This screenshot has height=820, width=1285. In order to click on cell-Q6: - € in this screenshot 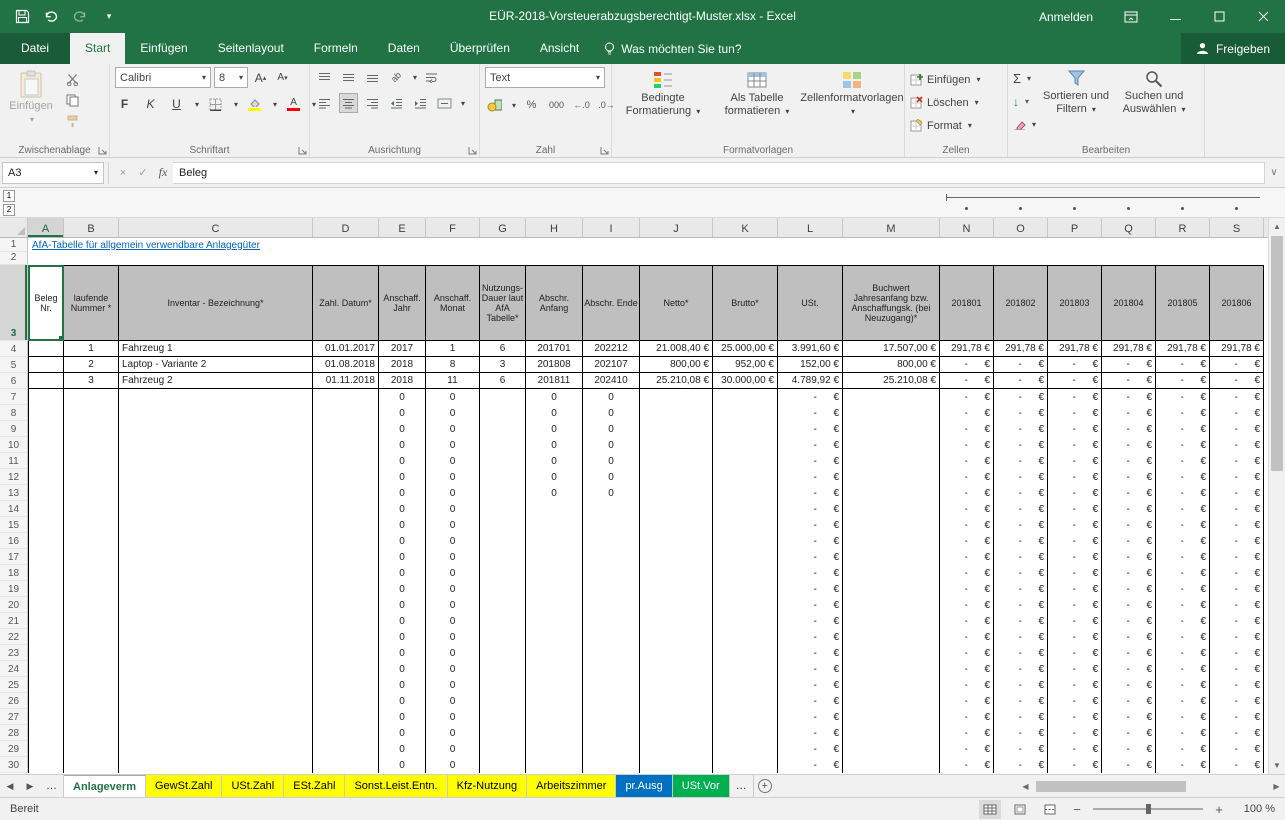, I will do `click(1129, 381)`.